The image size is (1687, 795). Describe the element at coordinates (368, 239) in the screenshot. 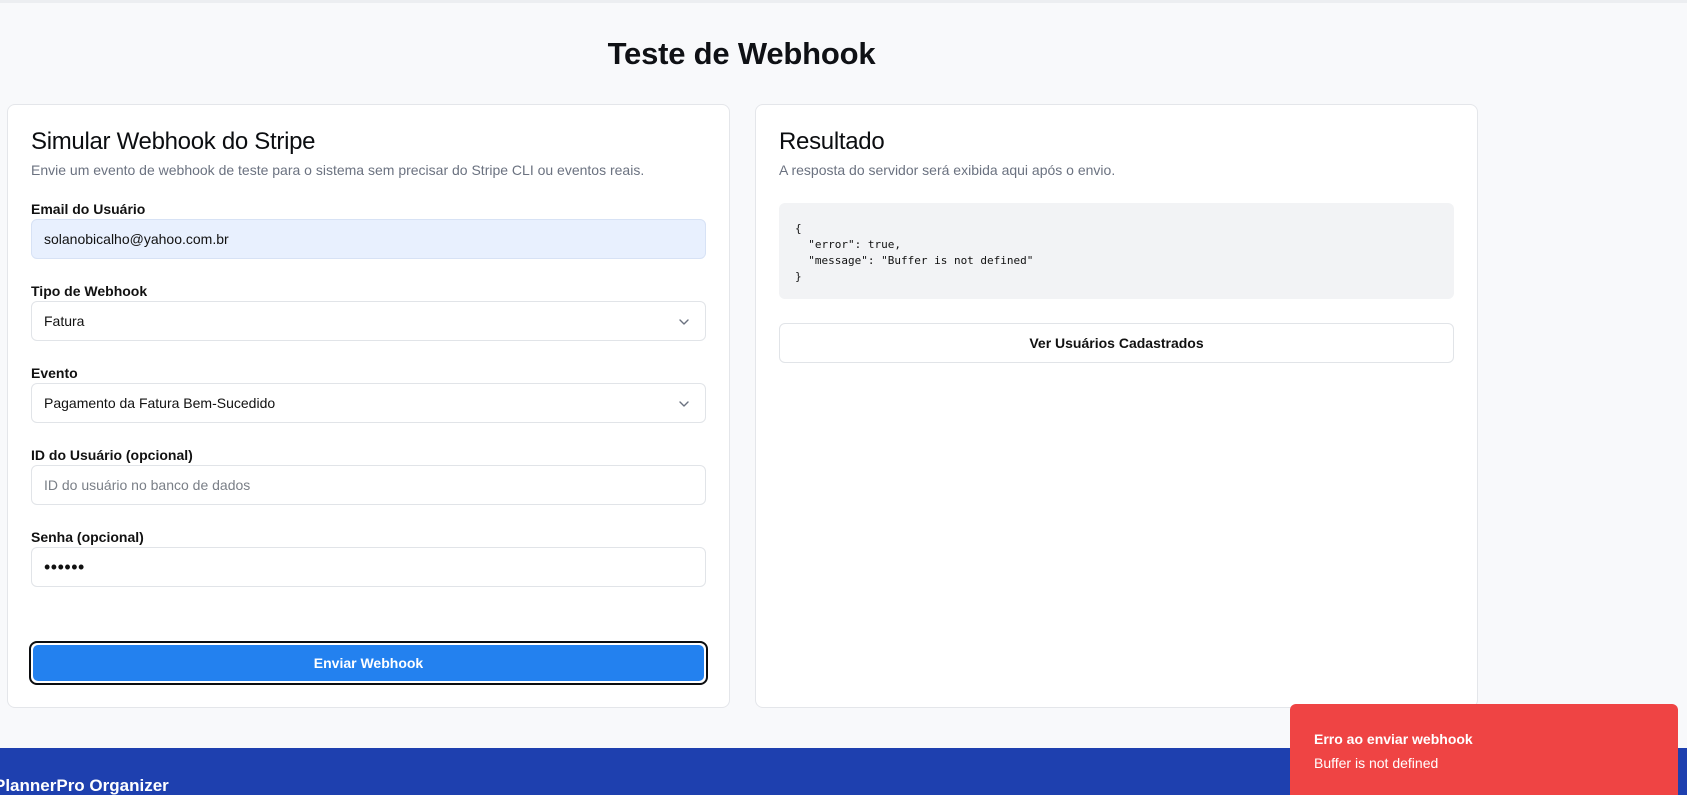

I see `email-field: solanobicalho@yahoo.com.br` at that location.